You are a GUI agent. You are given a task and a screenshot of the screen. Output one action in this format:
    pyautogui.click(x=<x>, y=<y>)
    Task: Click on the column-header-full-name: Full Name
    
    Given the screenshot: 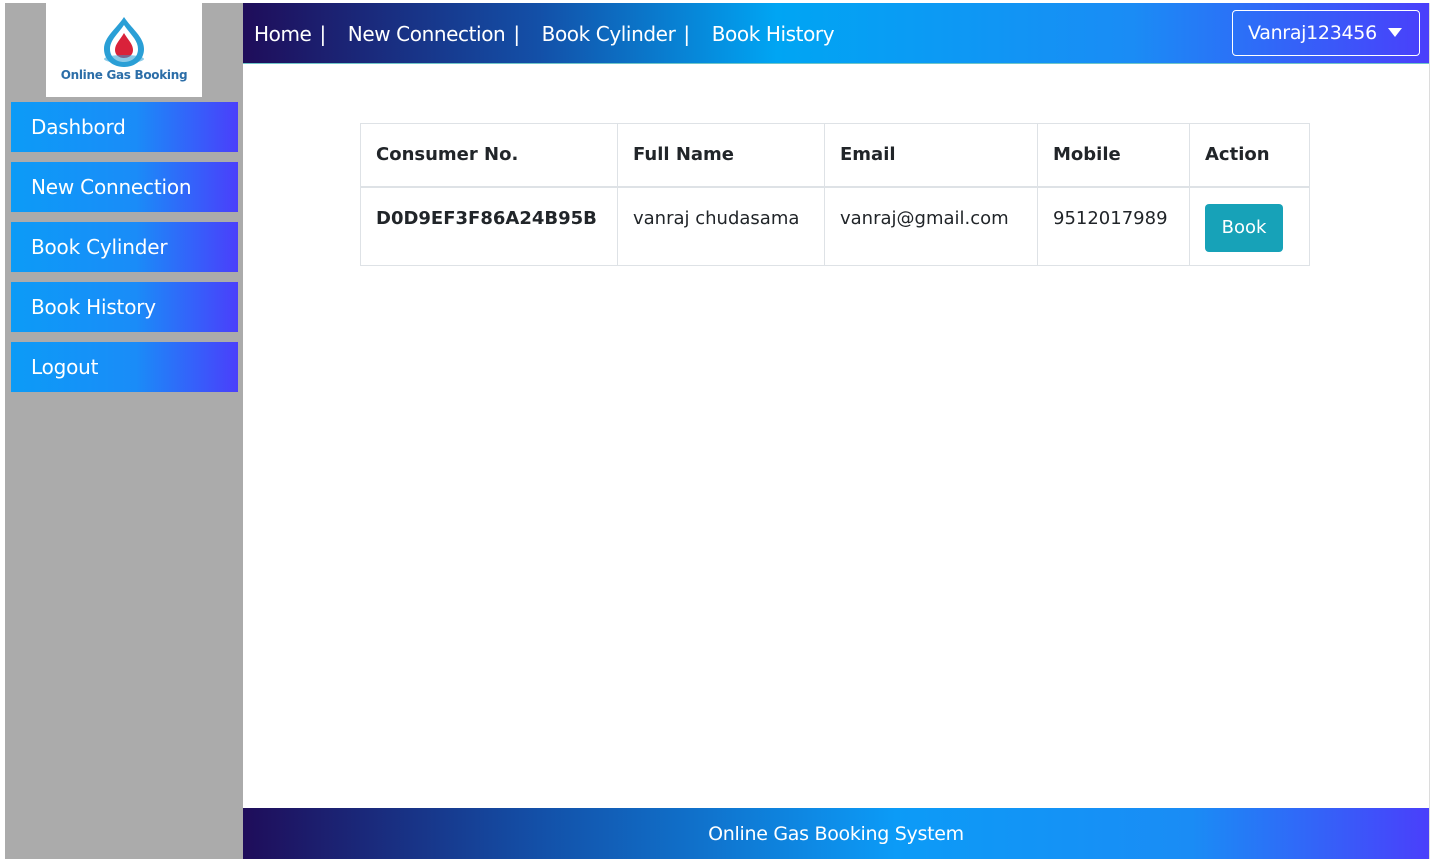 What is the action you would take?
    pyautogui.click(x=721, y=155)
    